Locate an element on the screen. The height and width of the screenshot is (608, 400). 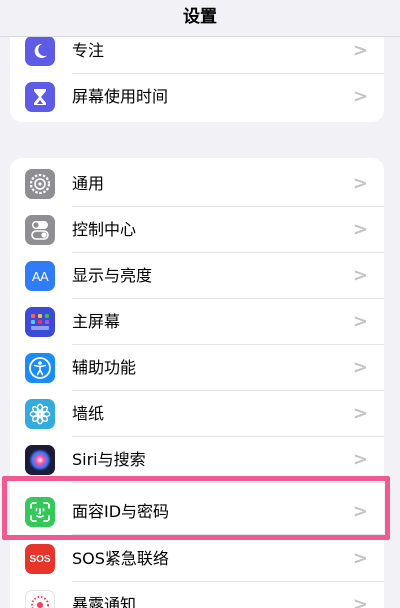
accessibility-icon is located at coordinates (40, 368).